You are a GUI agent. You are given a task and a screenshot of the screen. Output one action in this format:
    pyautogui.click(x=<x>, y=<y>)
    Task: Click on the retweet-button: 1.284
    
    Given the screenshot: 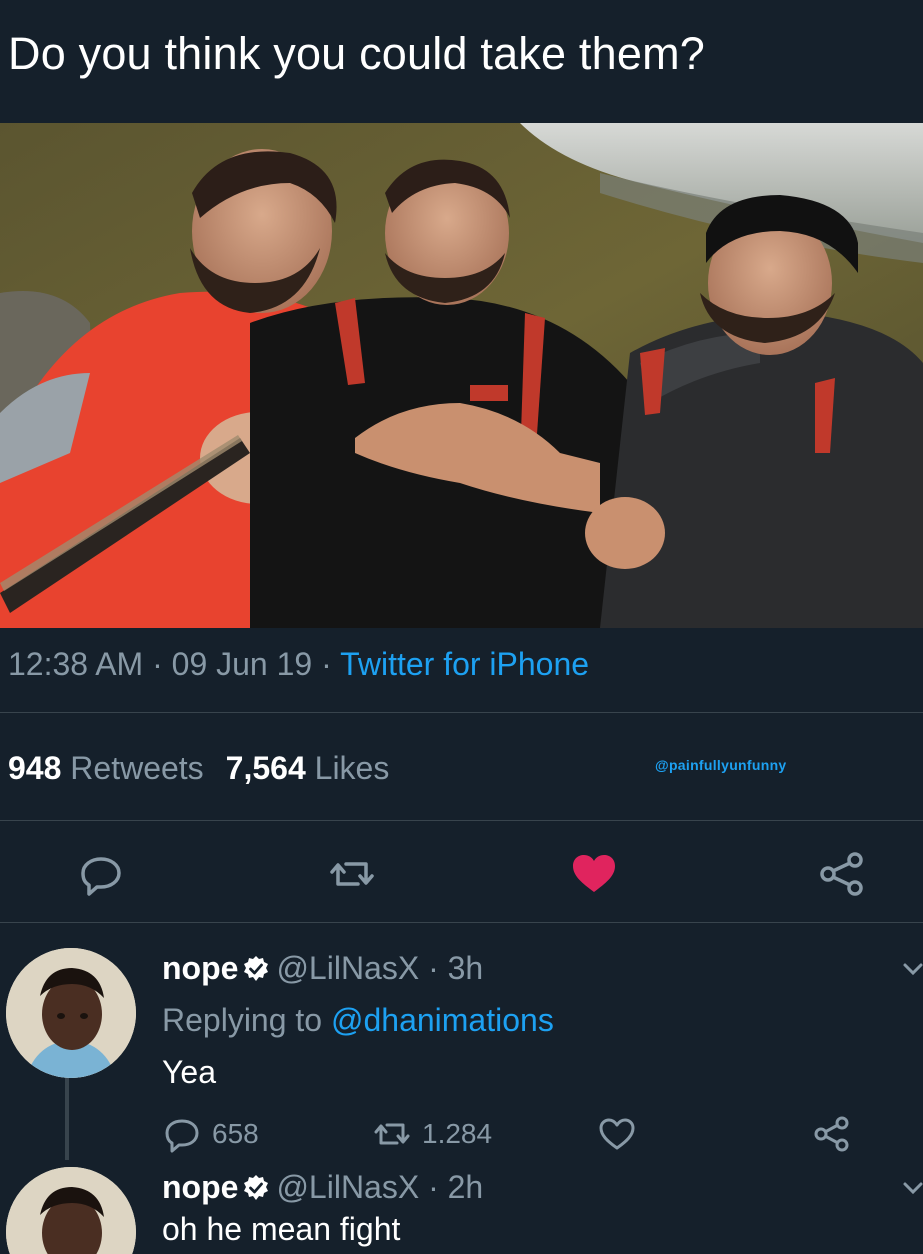 What is the action you would take?
    pyautogui.click(x=432, y=1134)
    